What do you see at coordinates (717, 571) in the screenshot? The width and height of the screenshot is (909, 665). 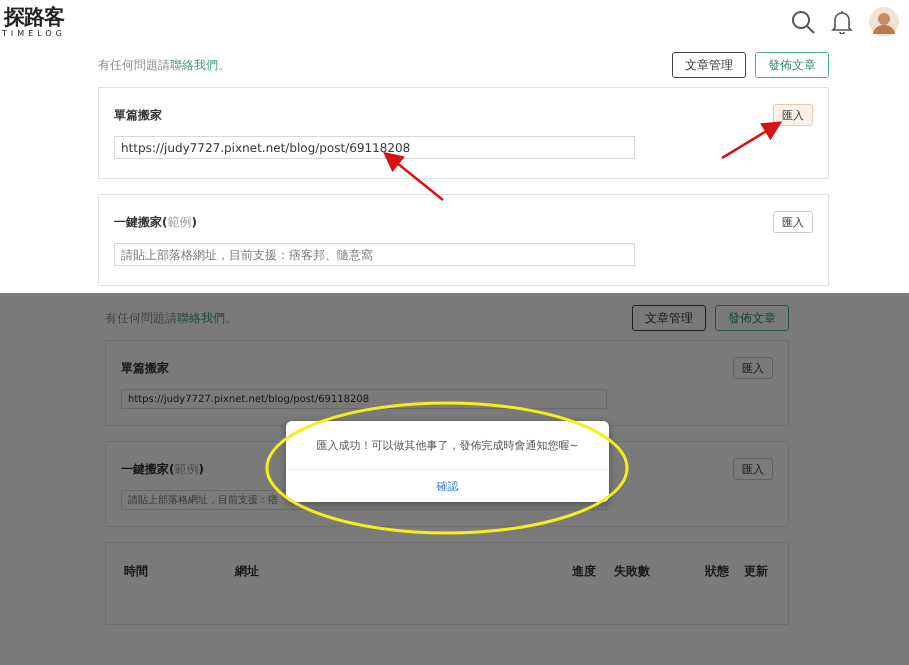 I see `column-header: 狀態` at bounding box center [717, 571].